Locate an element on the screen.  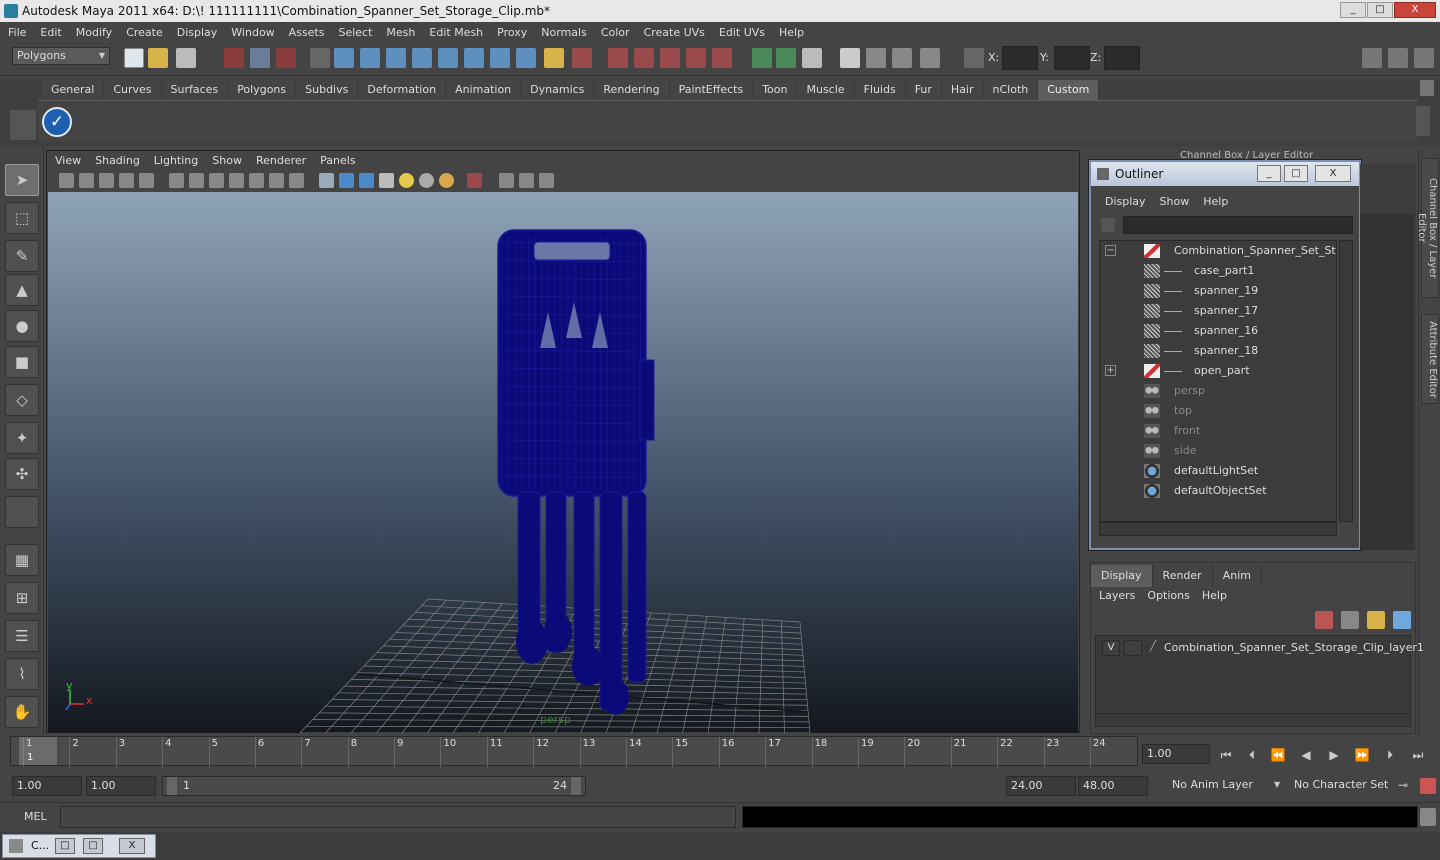
menu-proxy: Proxy is located at coordinates (512, 32).